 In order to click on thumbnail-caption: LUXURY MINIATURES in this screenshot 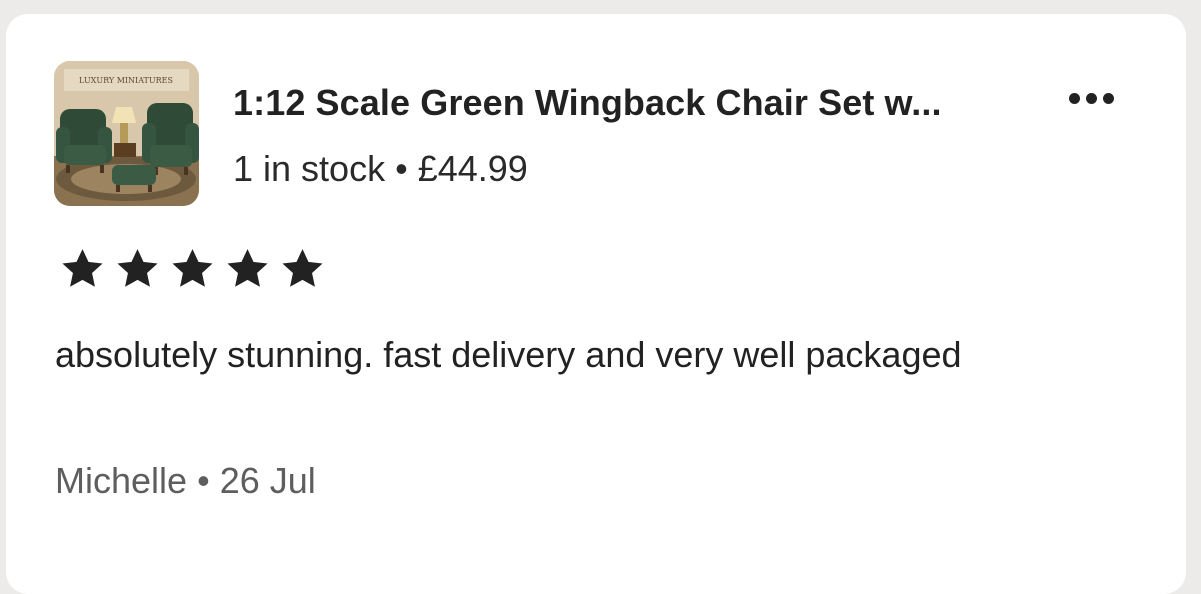, I will do `click(126, 80)`.